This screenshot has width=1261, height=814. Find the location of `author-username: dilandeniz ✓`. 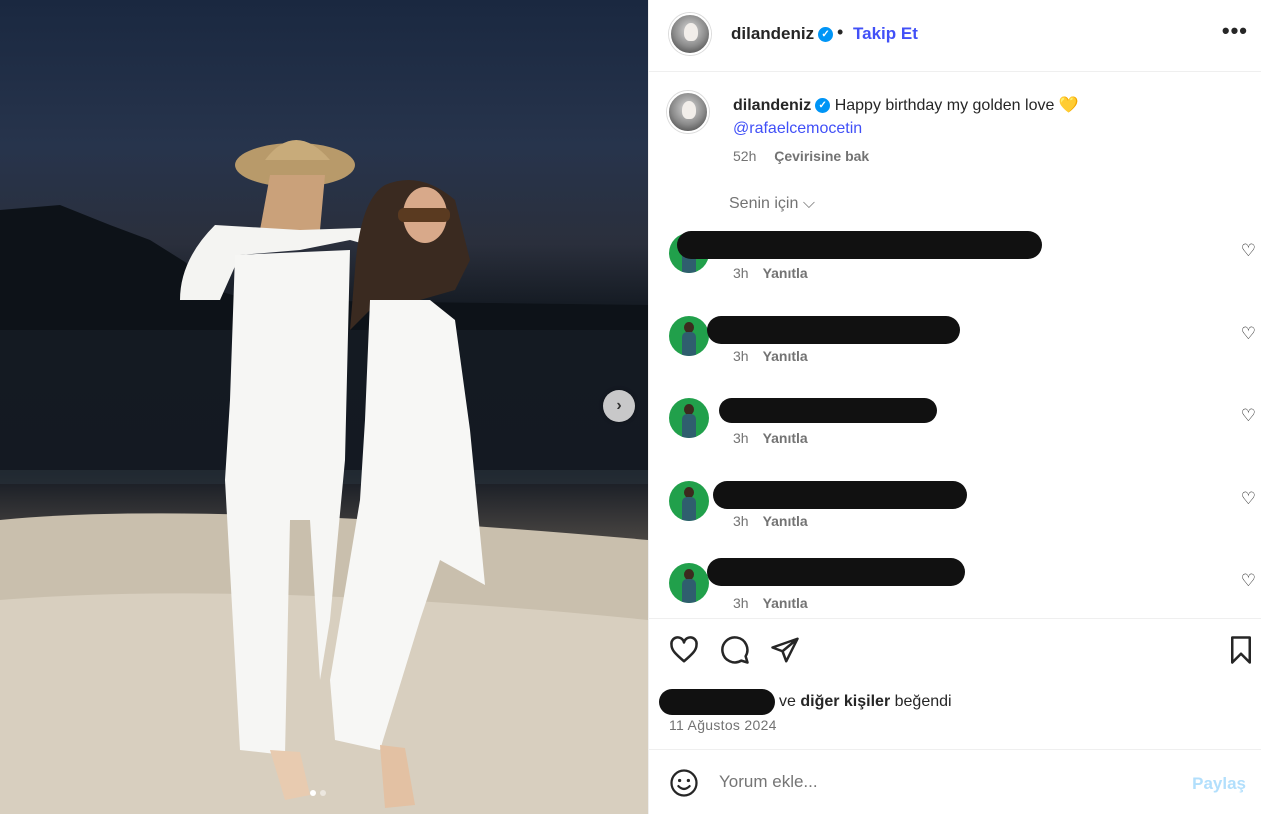

author-username: dilandeniz ✓ is located at coordinates (782, 34).